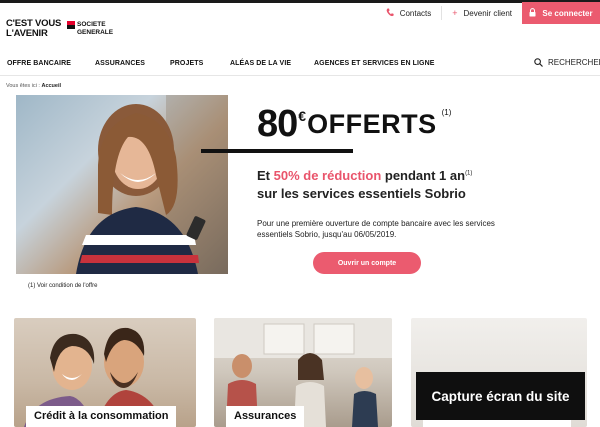 The height and width of the screenshot is (427, 600). I want to click on logo-black-square, so click(71, 27).